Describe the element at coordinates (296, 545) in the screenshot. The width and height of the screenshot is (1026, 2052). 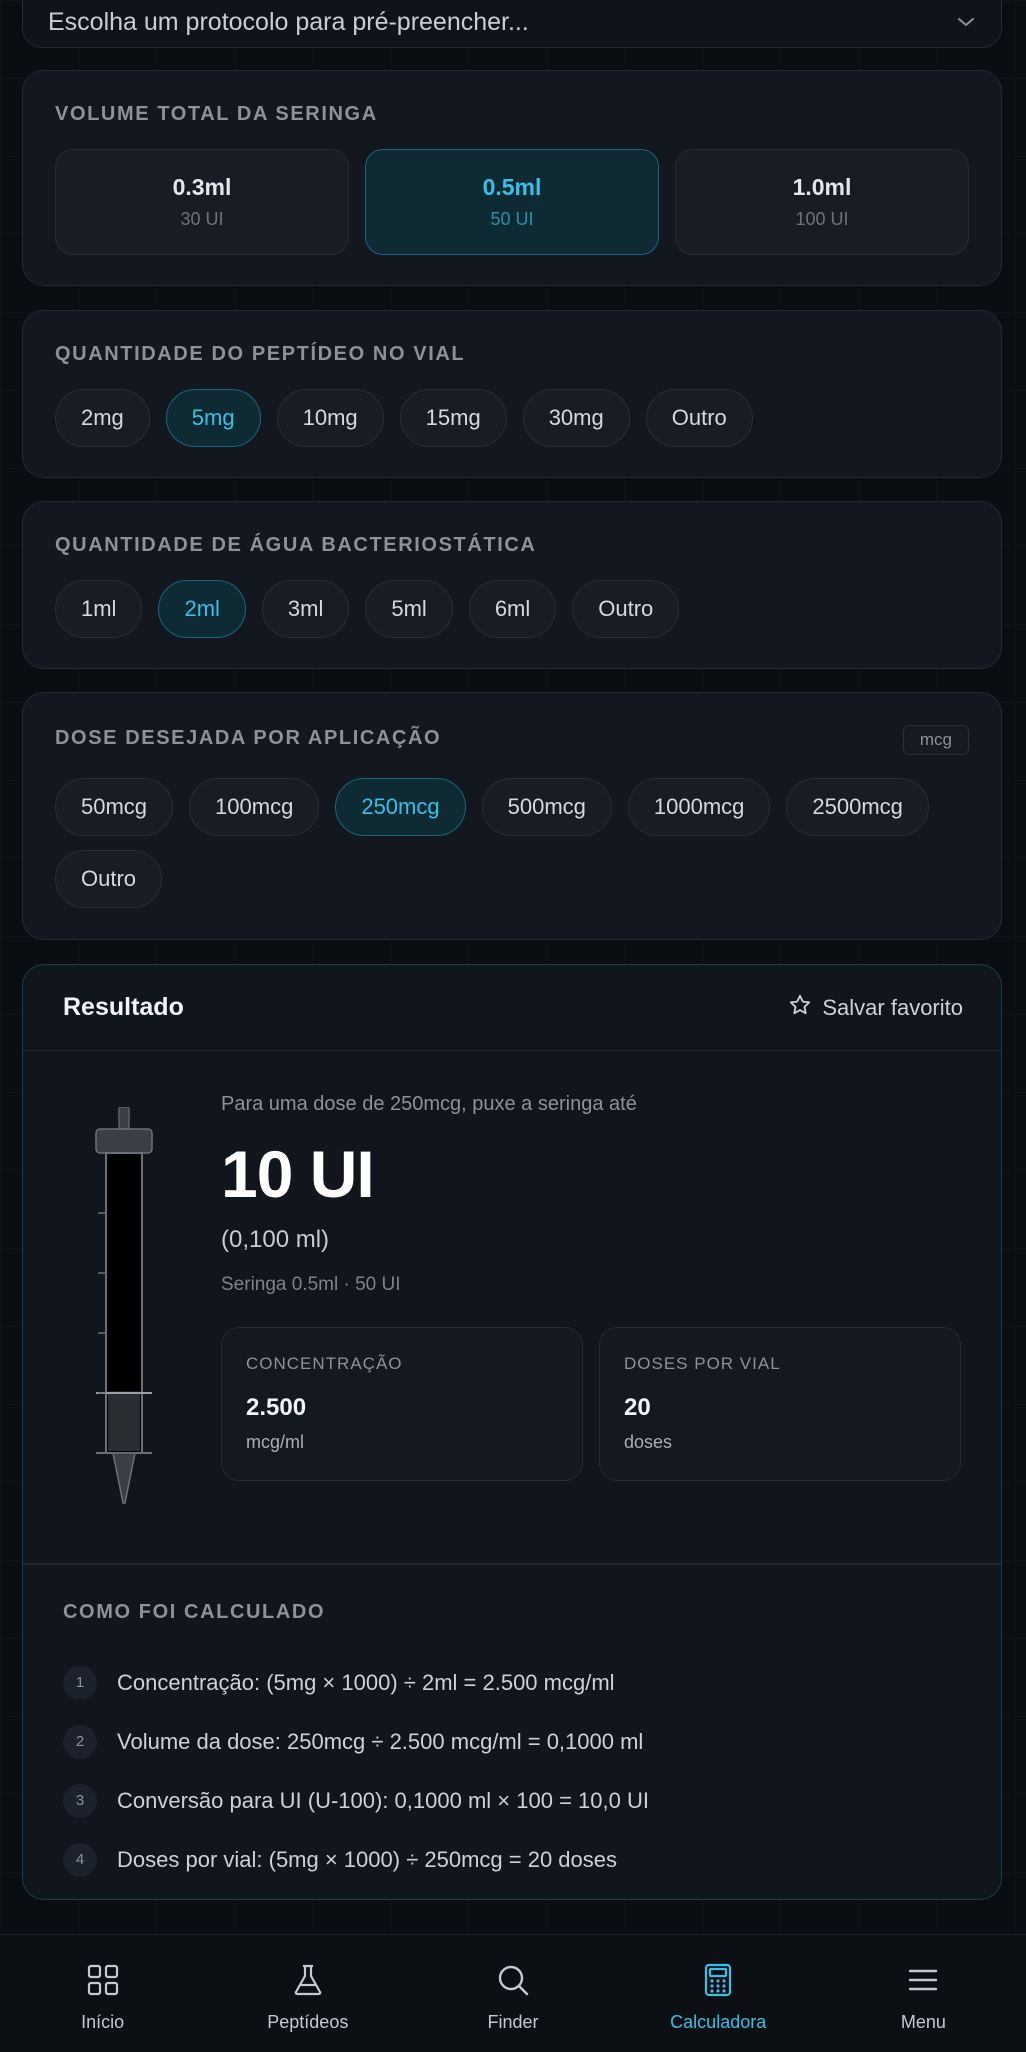
I see `water-quantity-title: QUANTIDADE DE ÁGUA BACTERIOSTÁTICA` at that location.